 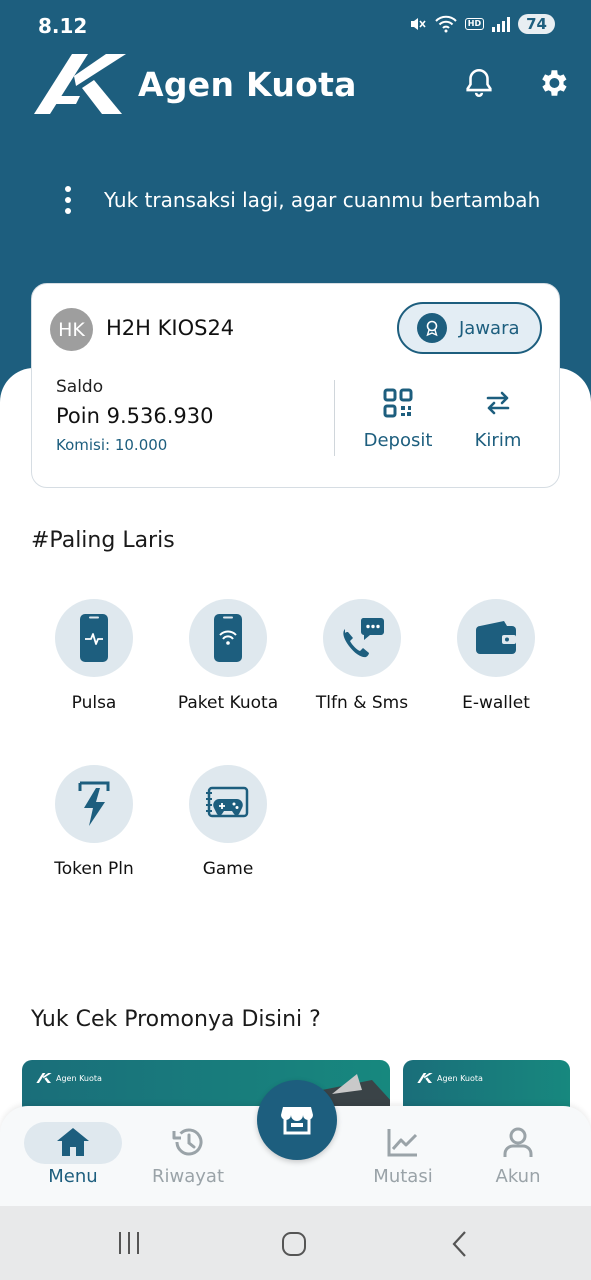 I want to click on store-name: H2H KIOS24, so click(x=170, y=328).